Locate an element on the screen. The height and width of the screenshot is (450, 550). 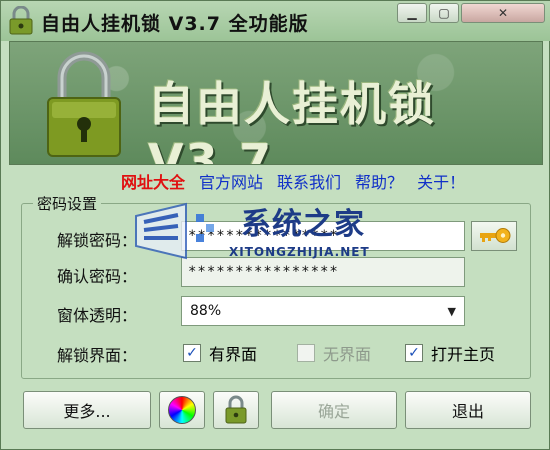
watermark-subtext: XITONGZHIJIA.NET is located at coordinates (299, 252).